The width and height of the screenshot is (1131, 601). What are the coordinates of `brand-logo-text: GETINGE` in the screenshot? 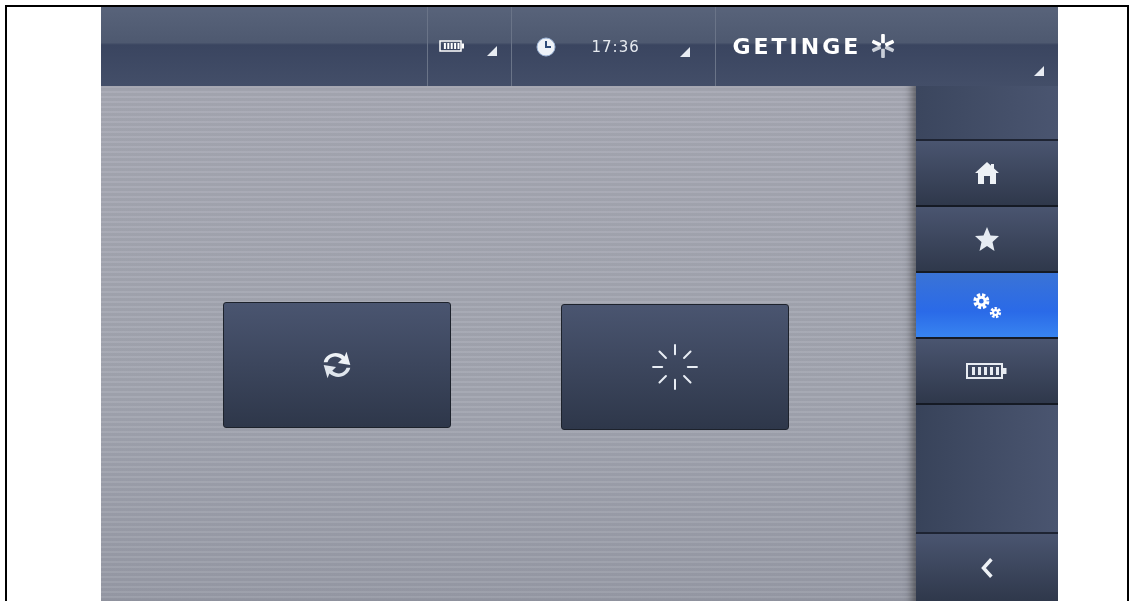 It's located at (797, 46).